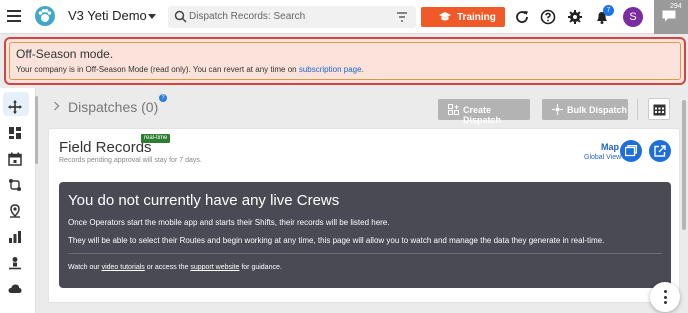 This screenshot has width=688, height=313. Describe the element at coordinates (84, 267) in the screenshot. I see `footer-prefix: Watch our` at that location.